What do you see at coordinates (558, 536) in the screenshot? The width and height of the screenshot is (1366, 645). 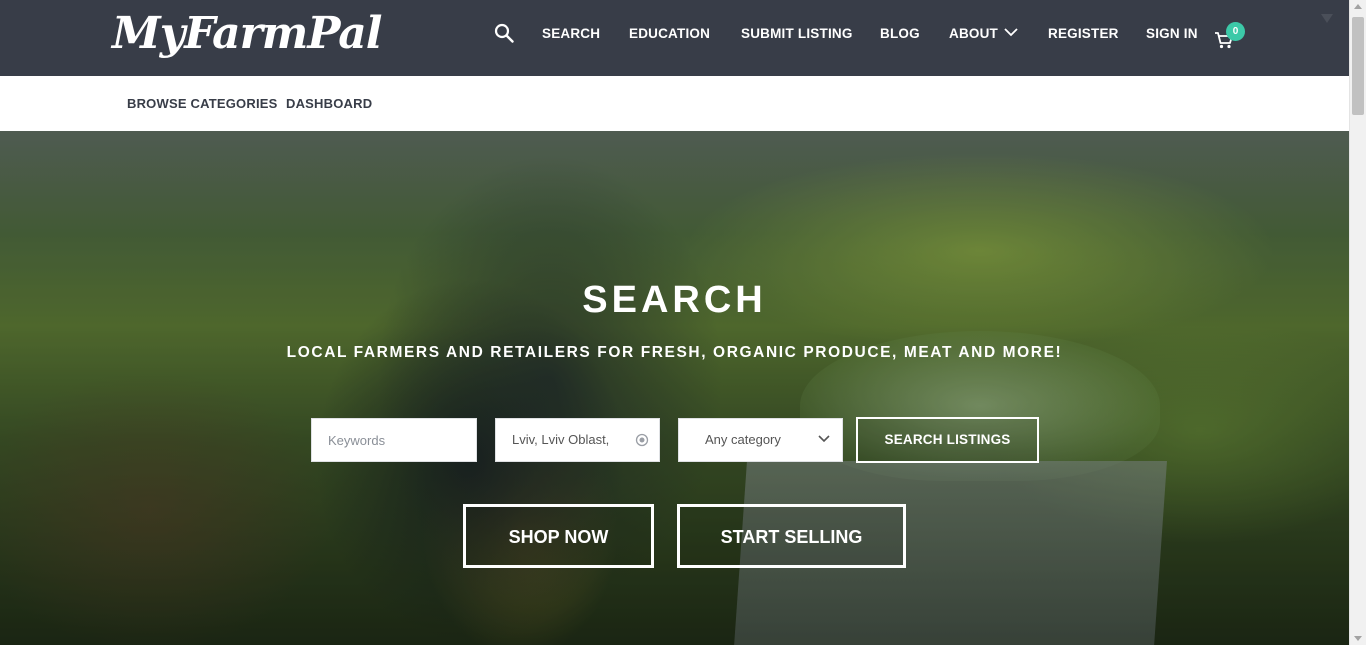 I see `shop-now-button: SHOP NOW` at bounding box center [558, 536].